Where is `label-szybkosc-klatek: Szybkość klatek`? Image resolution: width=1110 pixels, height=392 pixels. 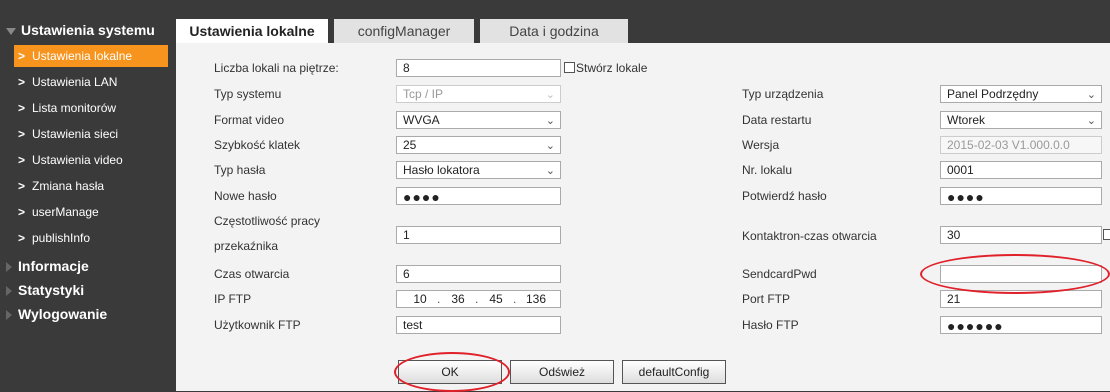 label-szybkosc-klatek: Szybkość klatek is located at coordinates (257, 145).